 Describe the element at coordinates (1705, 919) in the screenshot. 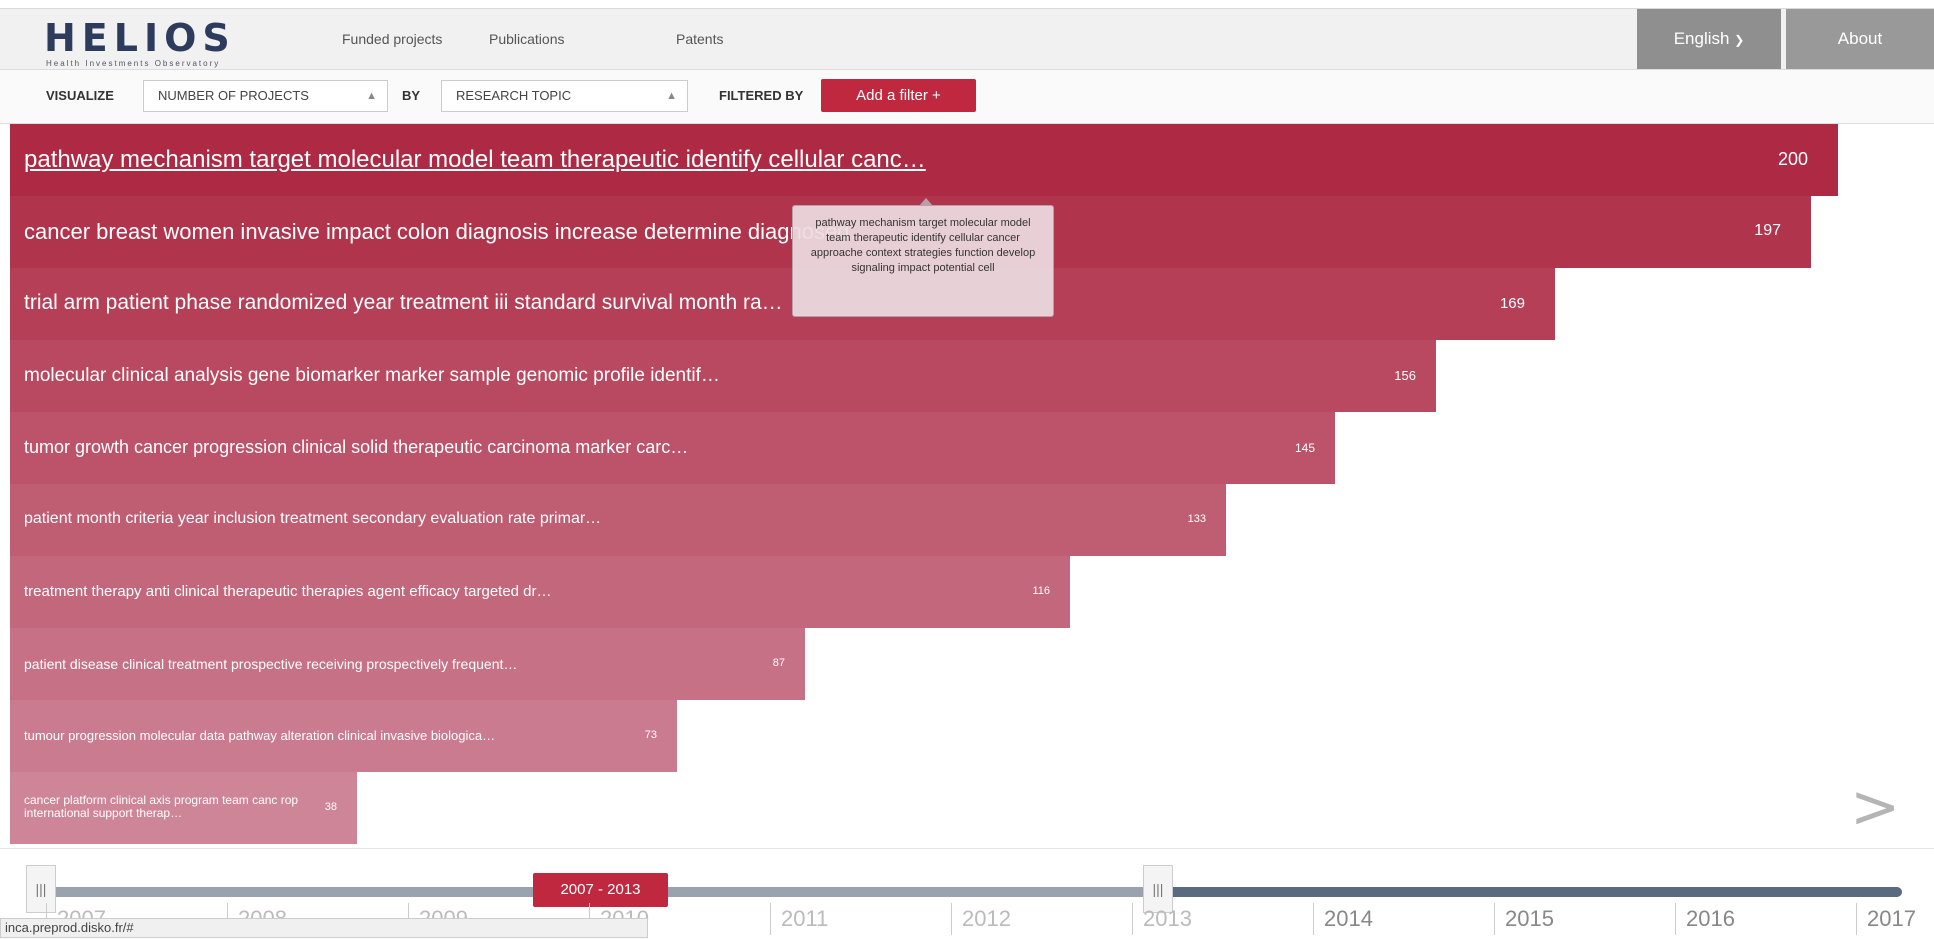

I see `timeline-year-label: 2016` at that location.